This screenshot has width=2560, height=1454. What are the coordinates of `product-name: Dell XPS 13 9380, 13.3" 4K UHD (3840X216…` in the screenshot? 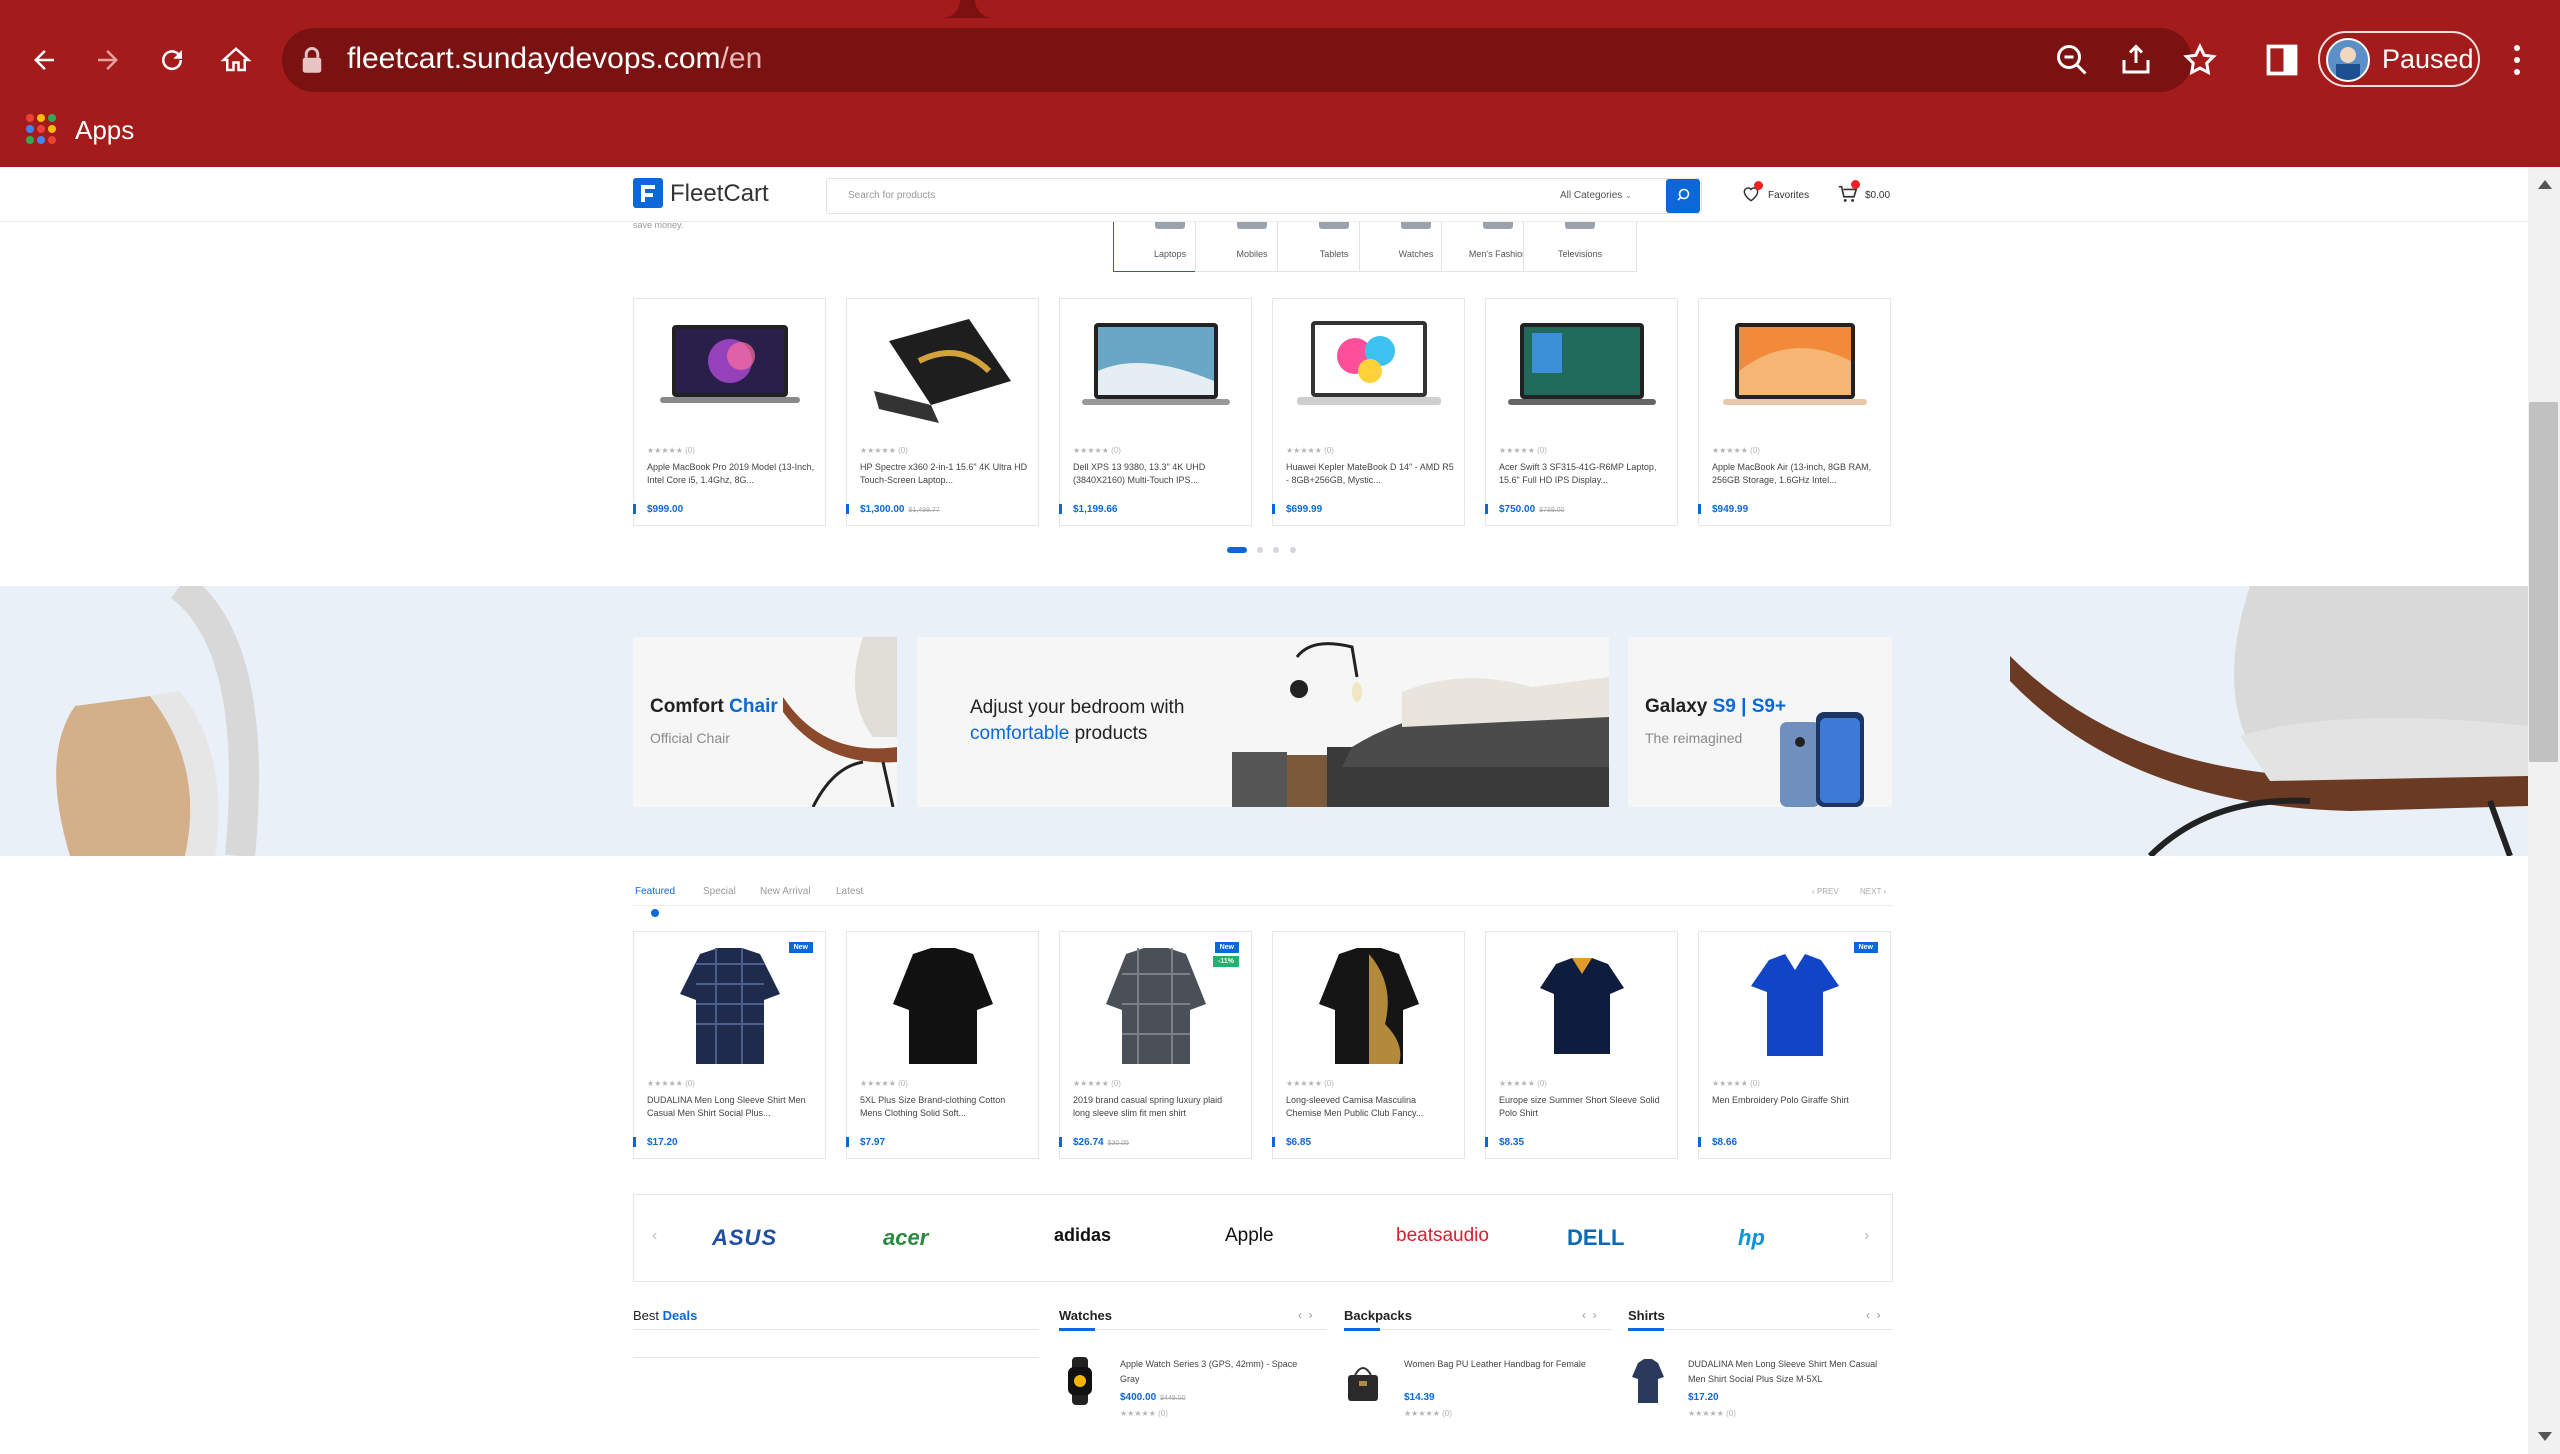 It's located at (1157, 474).